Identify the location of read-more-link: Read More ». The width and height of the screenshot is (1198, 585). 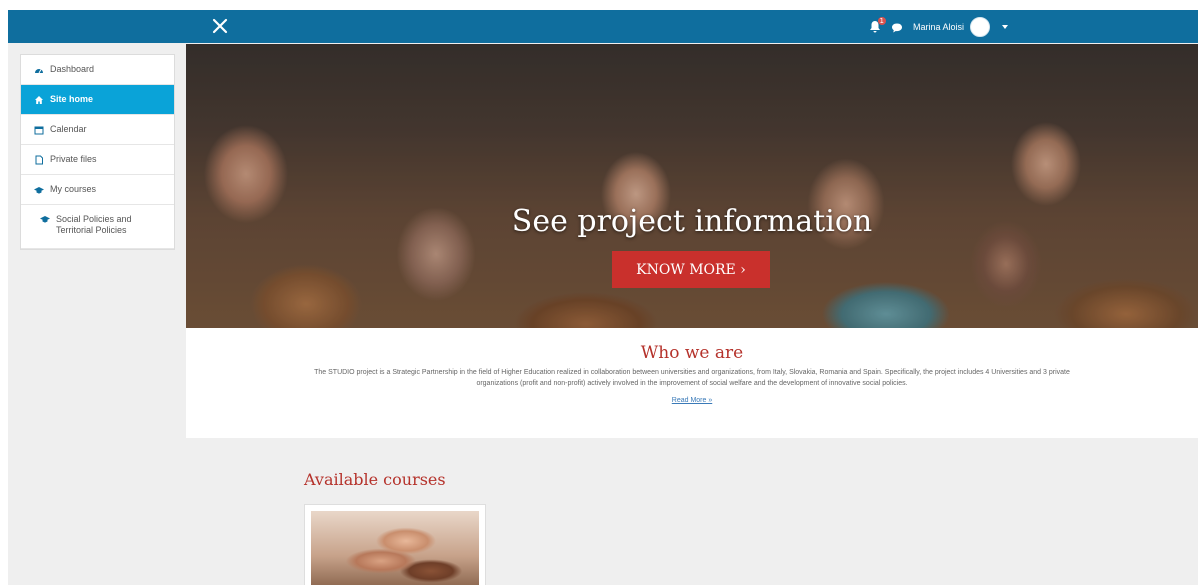
(692, 400).